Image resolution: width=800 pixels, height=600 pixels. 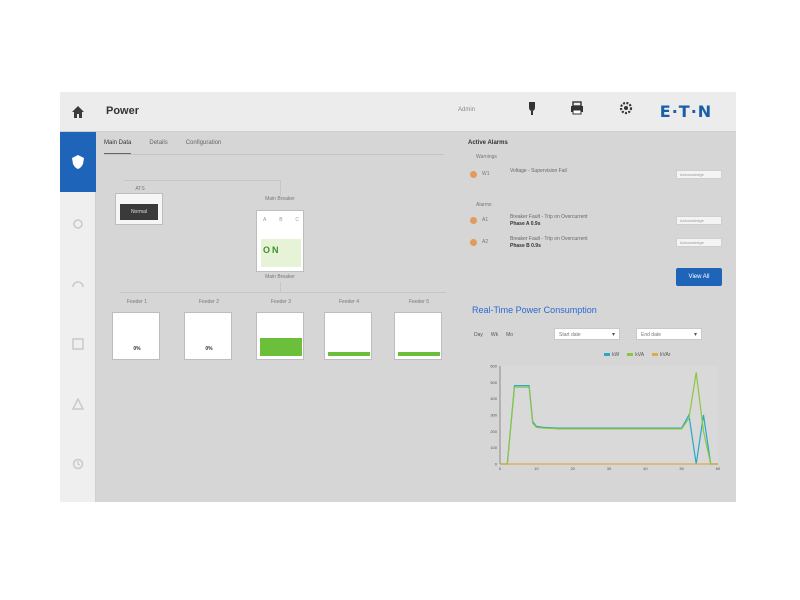 What do you see at coordinates (280, 188) in the screenshot?
I see `bus-line-drop` at bounding box center [280, 188].